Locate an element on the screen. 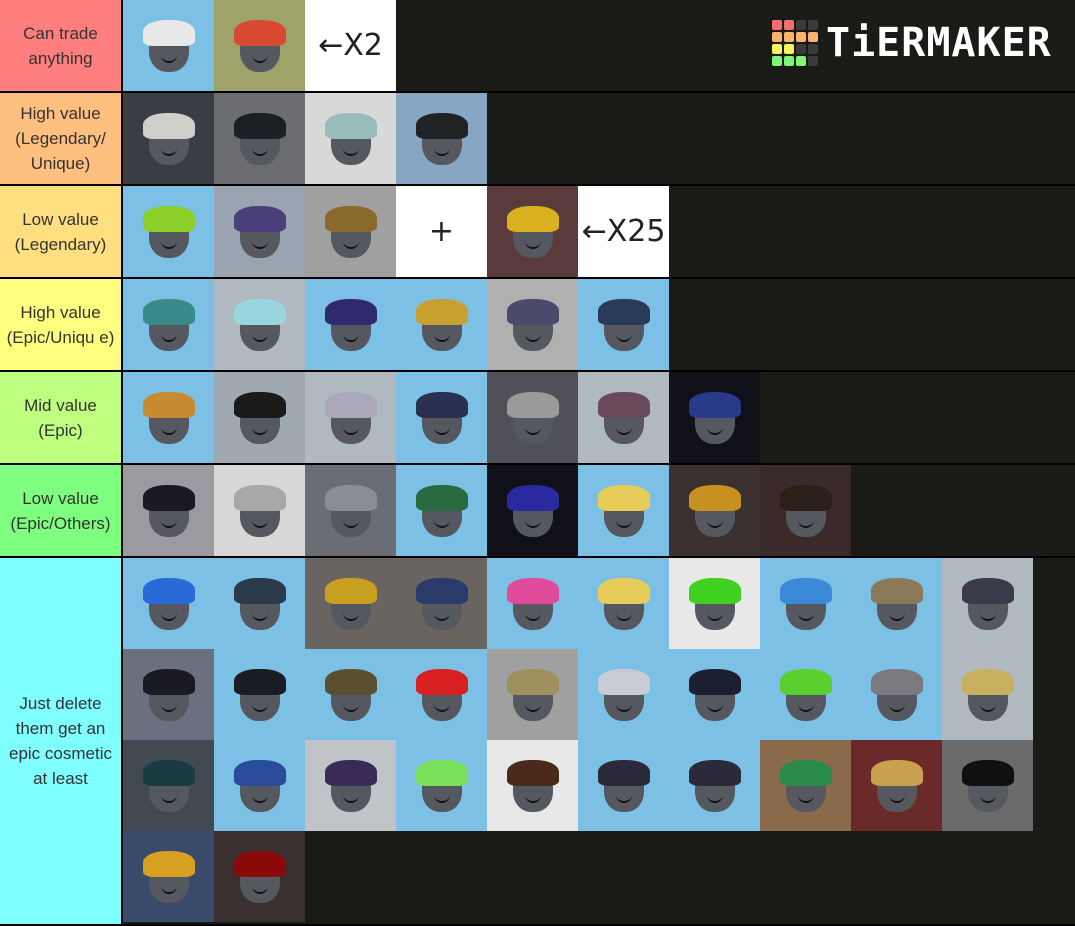 Image resolution: width=1075 pixels, height=926 pixels. tier-item-green-swirl-hair is located at coordinates (441, 785).